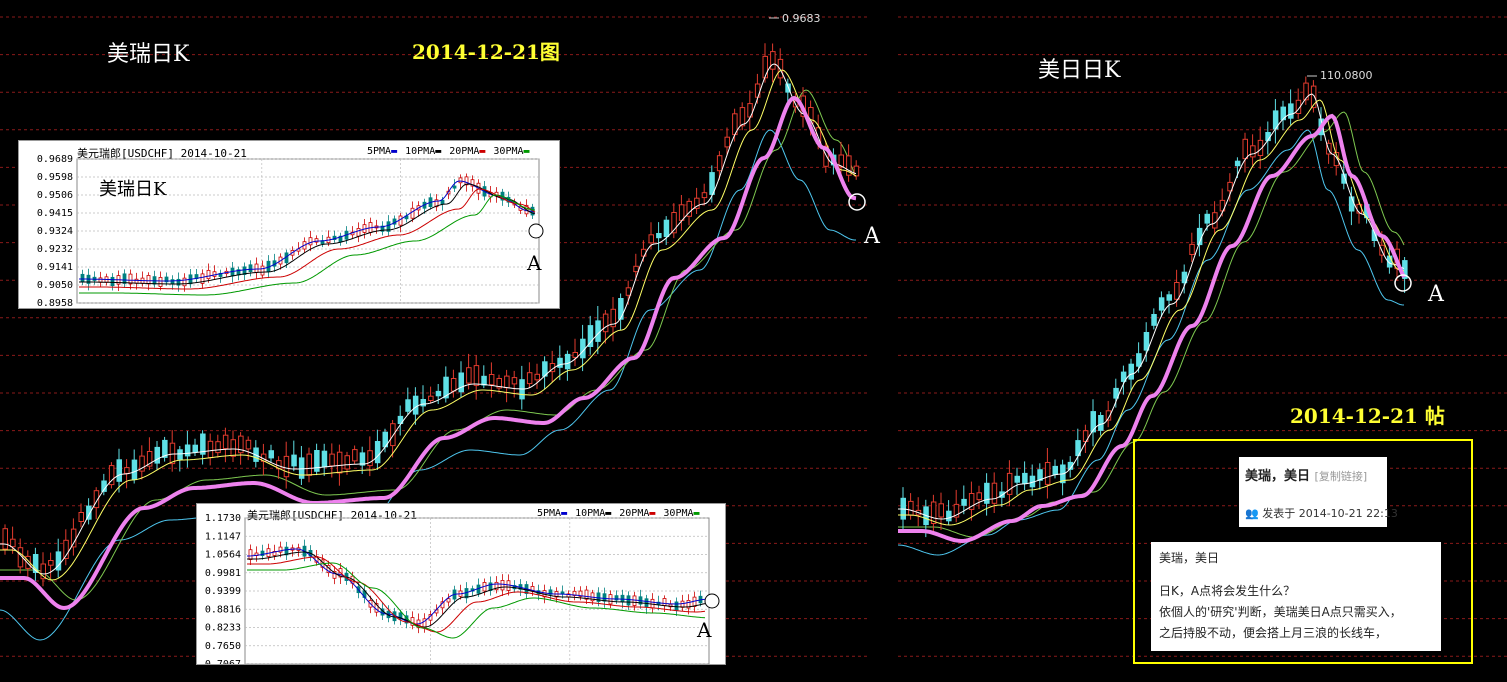 Image resolution: width=1507 pixels, height=682 pixels. Describe the element at coordinates (223, 591) in the screenshot. I see `inset-y-tick: 0.9399` at that location.